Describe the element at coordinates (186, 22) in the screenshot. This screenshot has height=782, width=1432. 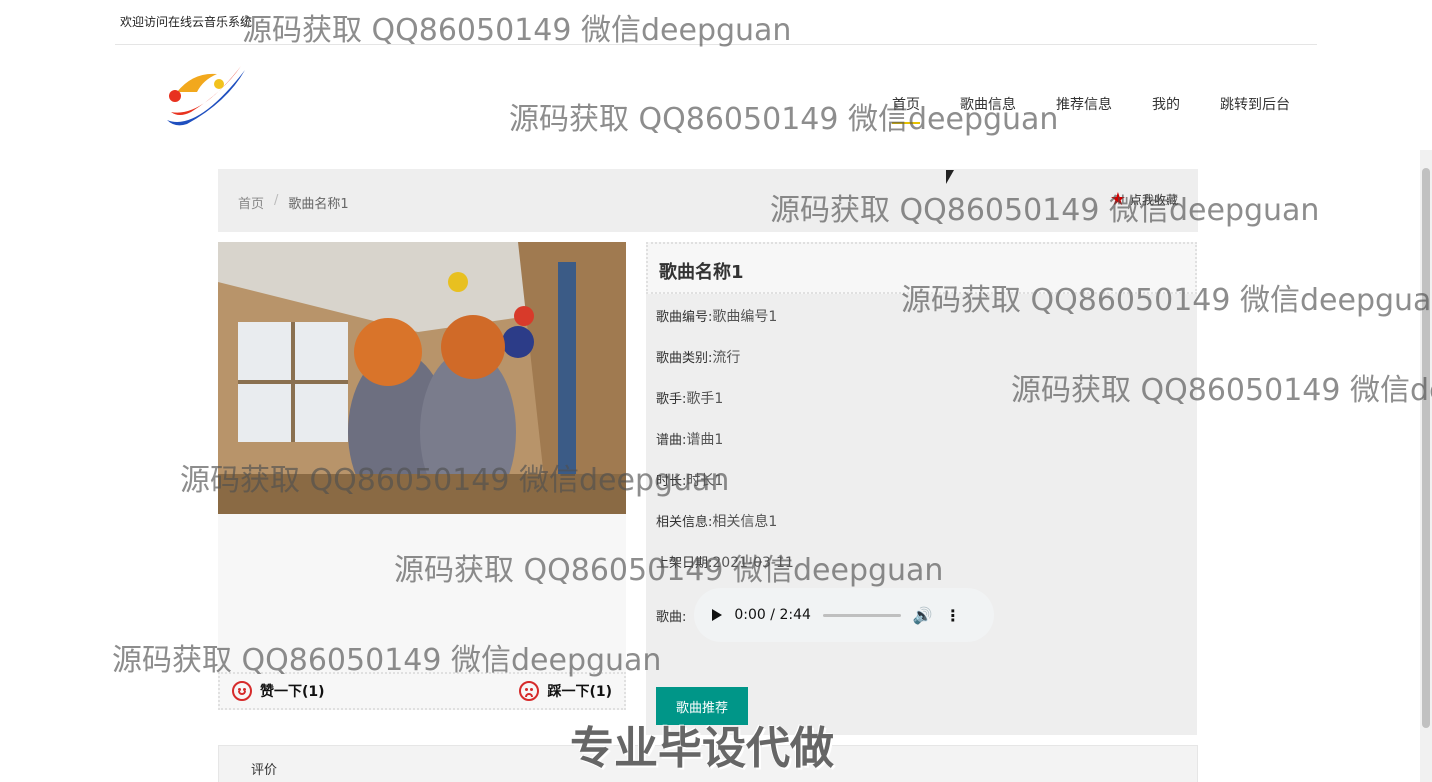
I see `welcome-text: 欢迎访问在线云音乐系统` at that location.